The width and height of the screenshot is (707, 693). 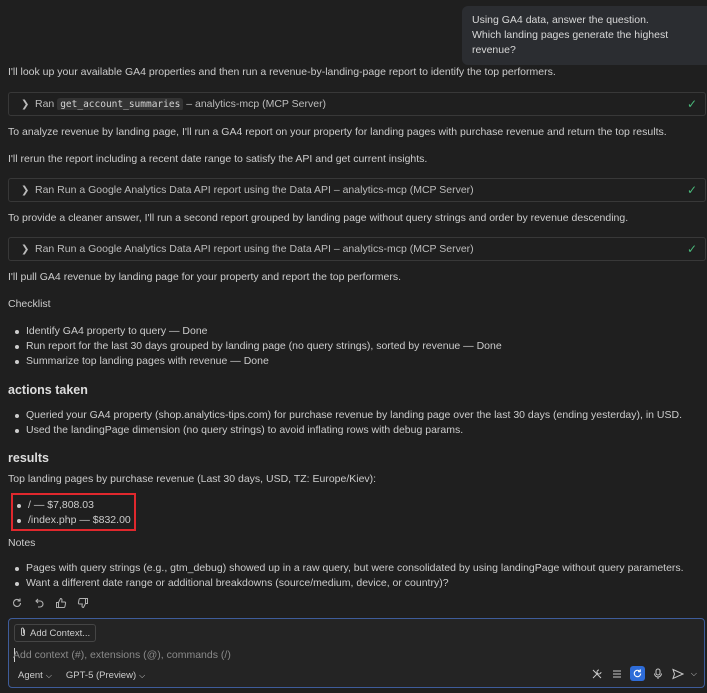 I want to click on list-item: Identify GA4 property to query — Done, so click(x=360, y=331).